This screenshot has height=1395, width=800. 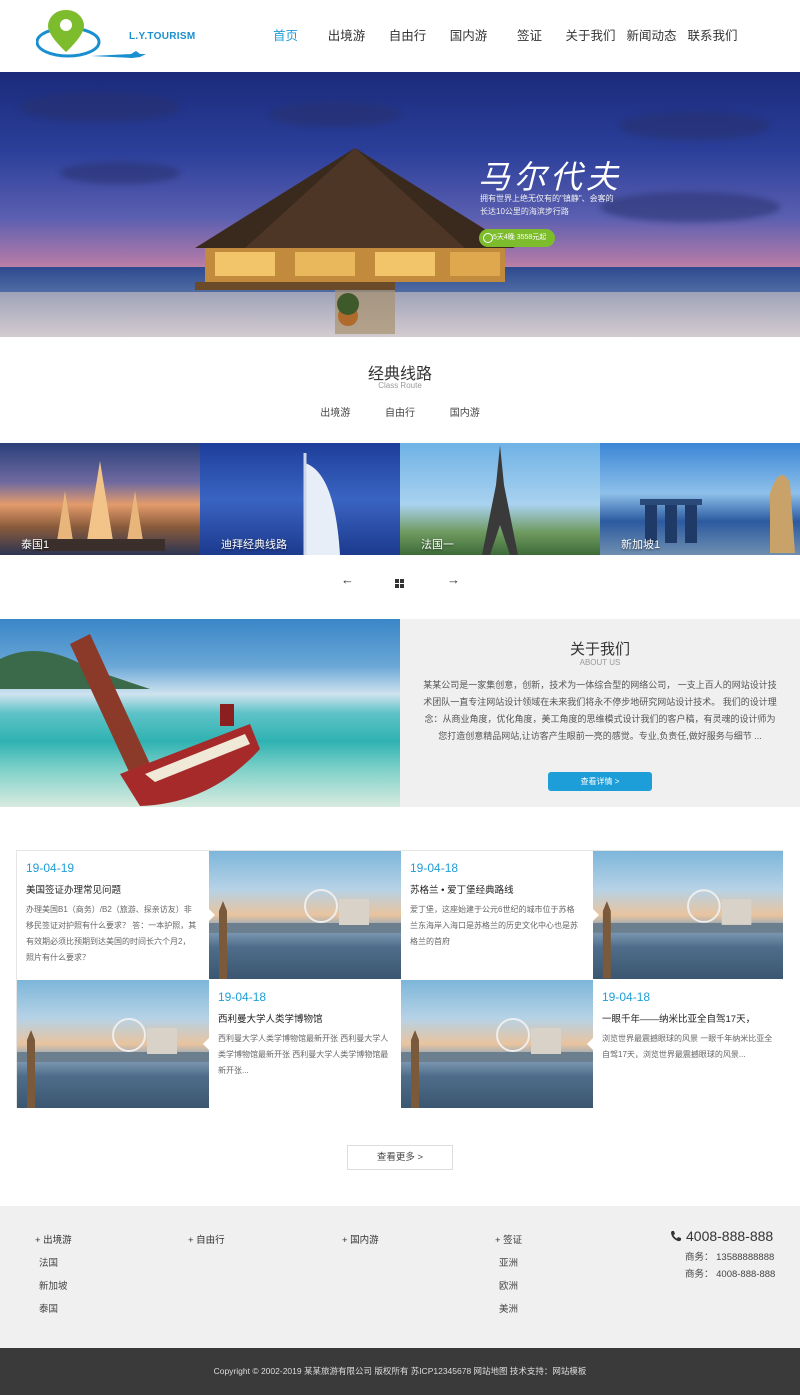 I want to click on footer-col-visa: + 签证 亚洲 欧洲 美洲, so click(x=508, y=1278).